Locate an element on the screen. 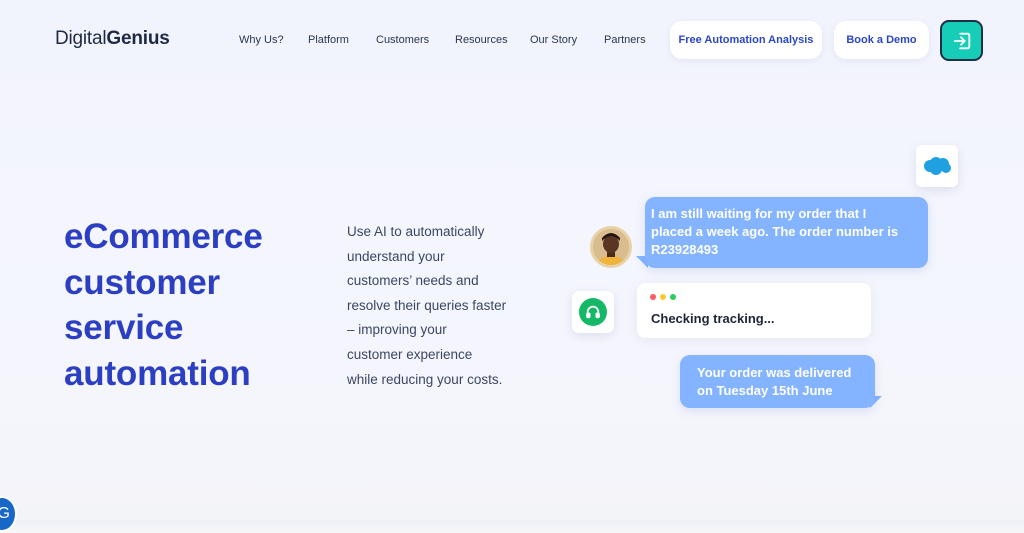  logo-text-light: Digital is located at coordinates (81, 38).